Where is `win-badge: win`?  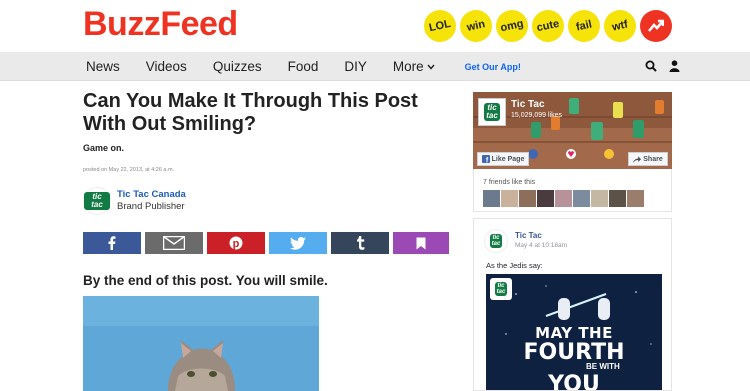
win-badge: win is located at coordinates (476, 26).